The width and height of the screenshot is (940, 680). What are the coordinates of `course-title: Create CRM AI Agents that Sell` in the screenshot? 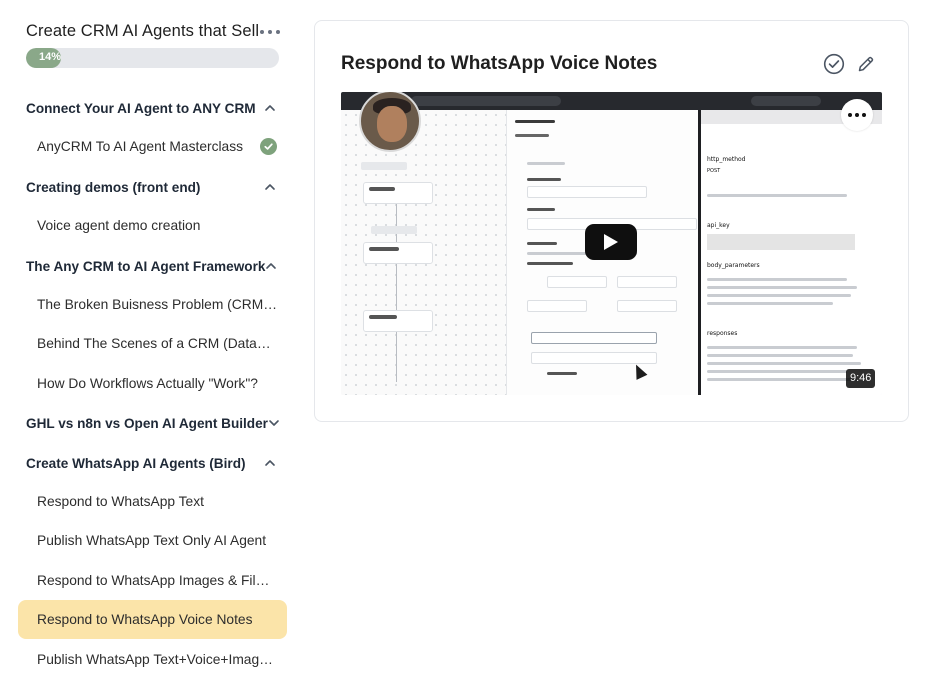 It's located at (143, 31).